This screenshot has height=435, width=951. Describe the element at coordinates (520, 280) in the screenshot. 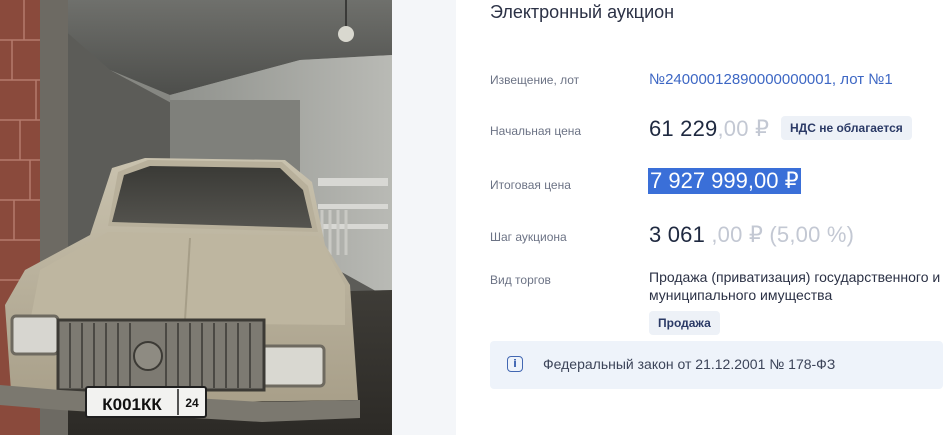

I see `trade-type-label: Вид торгов` at that location.